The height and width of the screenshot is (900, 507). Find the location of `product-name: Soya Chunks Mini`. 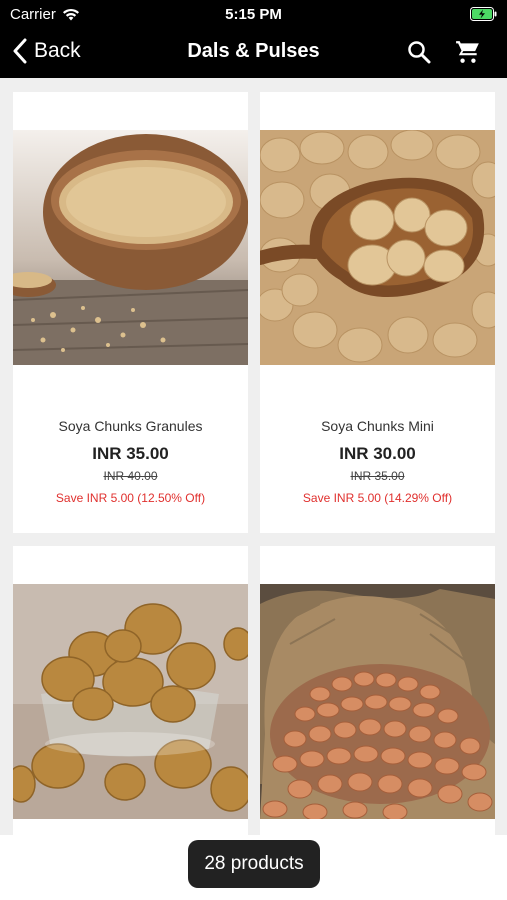

product-name: Soya Chunks Mini is located at coordinates (377, 426).